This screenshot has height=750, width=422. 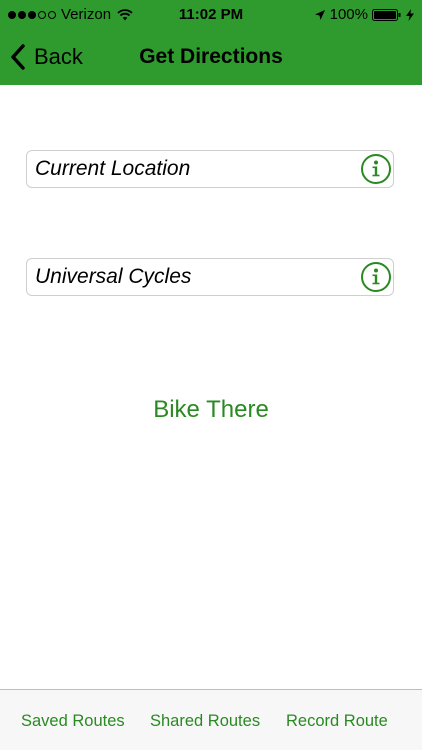 What do you see at coordinates (376, 277) in the screenshot?
I see `destination-info-icon` at bounding box center [376, 277].